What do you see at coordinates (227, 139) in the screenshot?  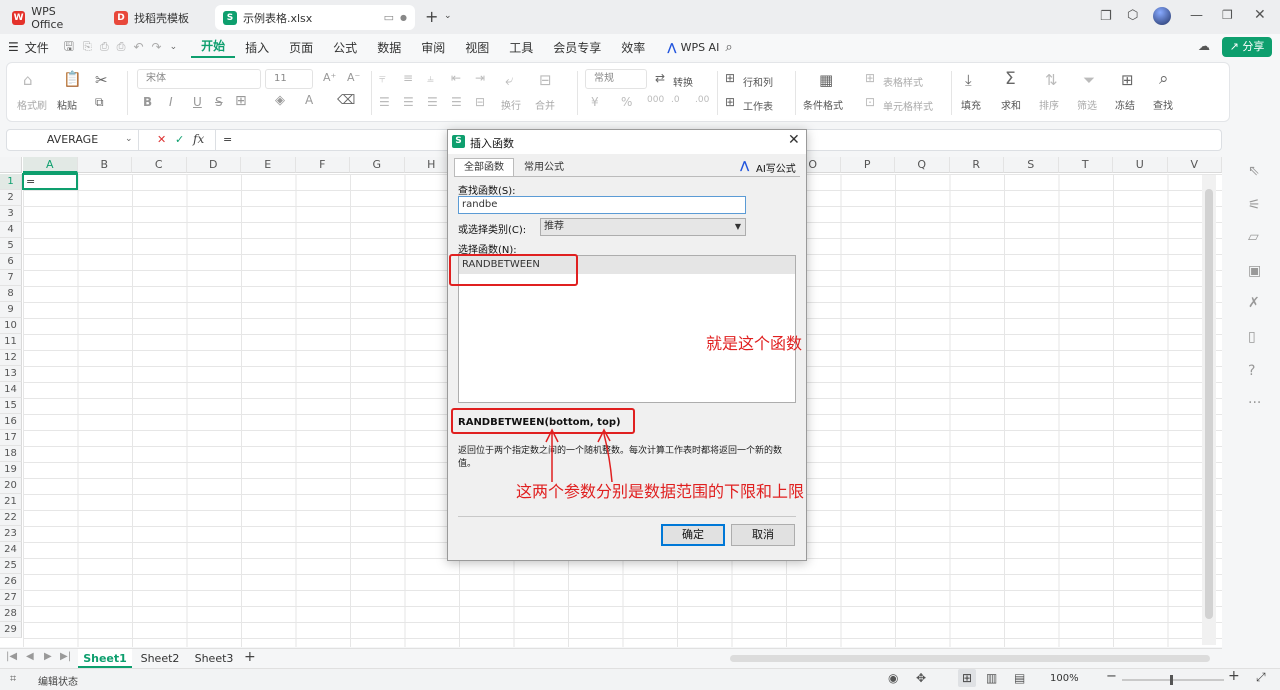 I see `formula-input: =` at bounding box center [227, 139].